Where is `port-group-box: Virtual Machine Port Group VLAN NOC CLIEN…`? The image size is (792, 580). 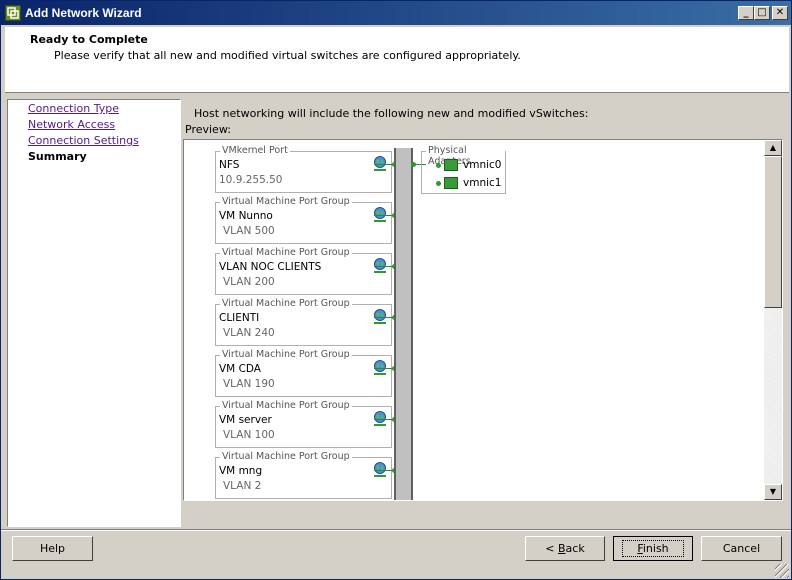 port-group-box: Virtual Machine Port Group VLAN NOC CLIEN… is located at coordinates (303, 271).